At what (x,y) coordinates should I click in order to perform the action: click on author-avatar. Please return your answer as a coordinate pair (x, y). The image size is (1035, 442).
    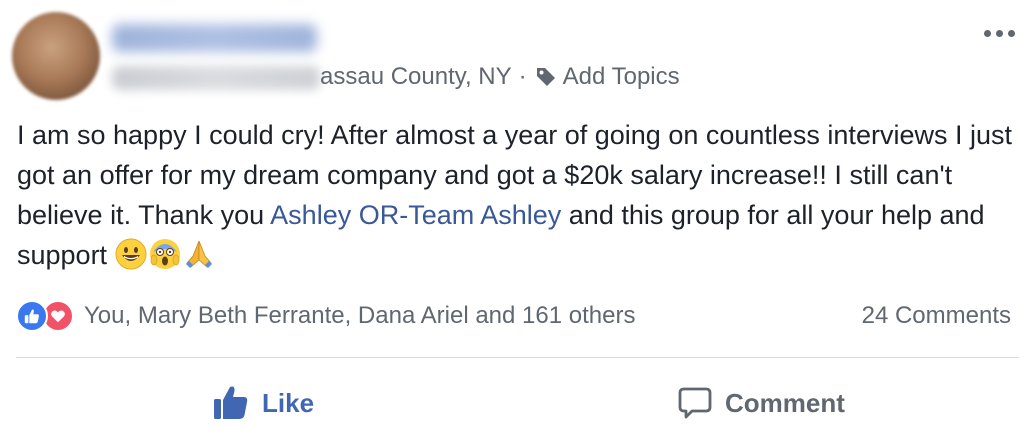
    Looking at the image, I should click on (56, 56).